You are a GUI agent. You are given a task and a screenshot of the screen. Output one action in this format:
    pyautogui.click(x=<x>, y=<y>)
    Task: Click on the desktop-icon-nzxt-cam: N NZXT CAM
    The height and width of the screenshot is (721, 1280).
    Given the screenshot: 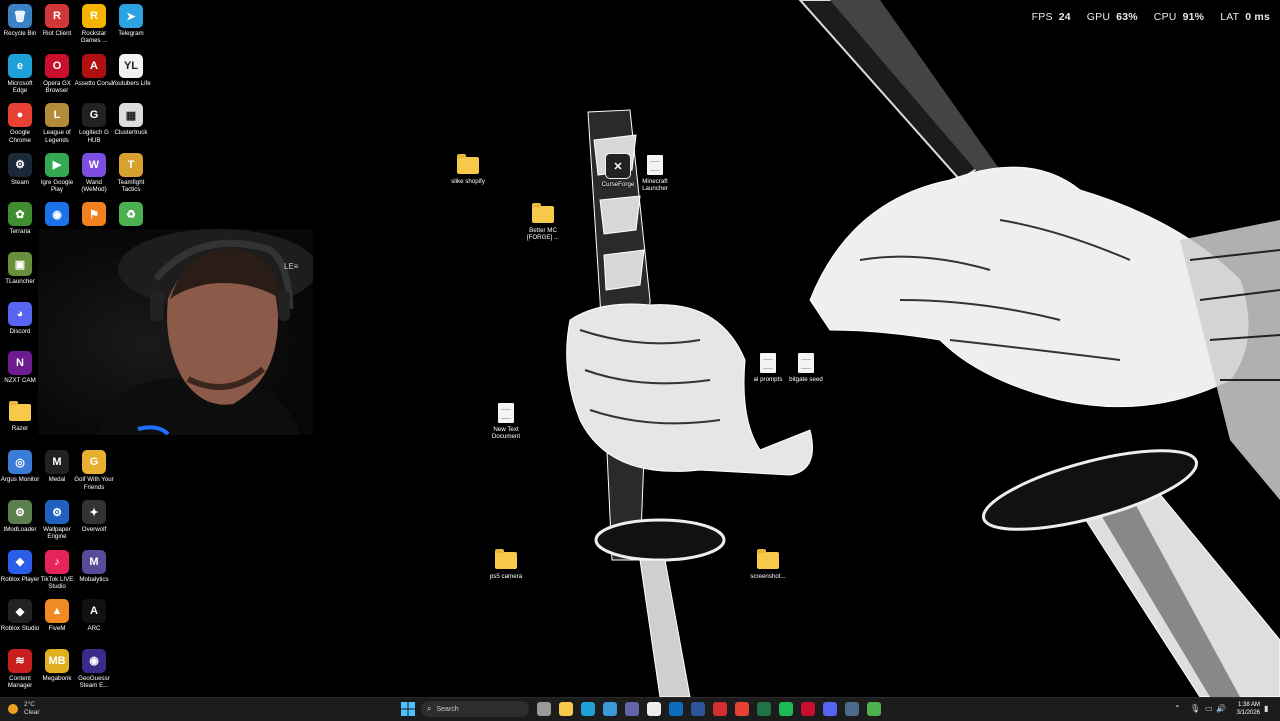 What is the action you would take?
    pyautogui.click(x=20, y=367)
    